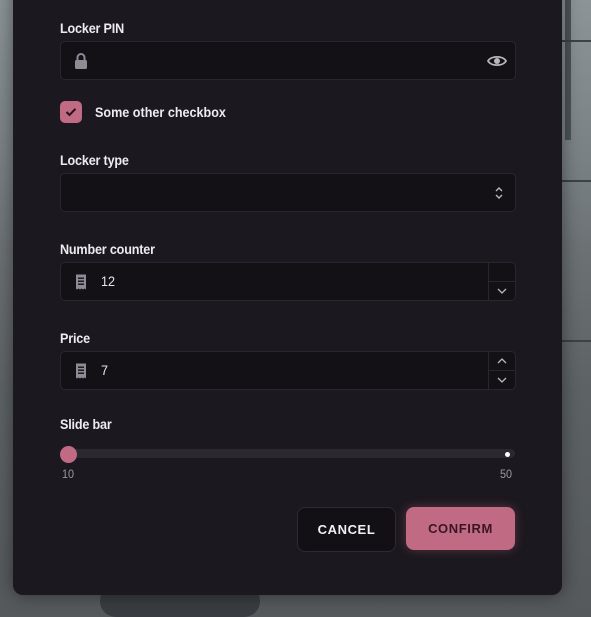 The image size is (591, 617). Describe the element at coordinates (497, 61) in the screenshot. I see `eye-icon` at that location.